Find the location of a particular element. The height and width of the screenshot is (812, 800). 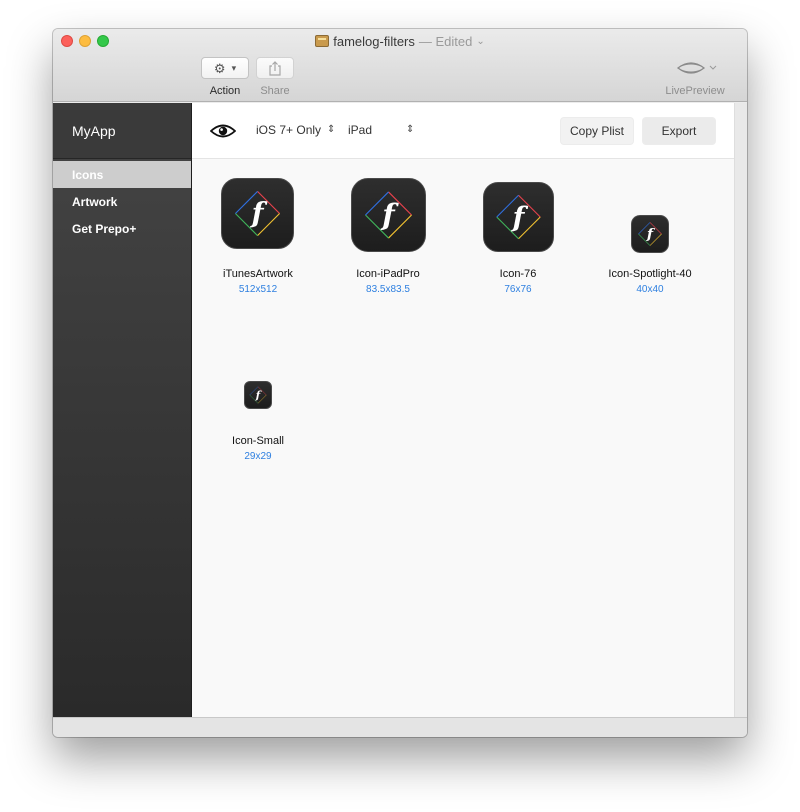

icon-size: 76x76 is located at coordinates (518, 289).